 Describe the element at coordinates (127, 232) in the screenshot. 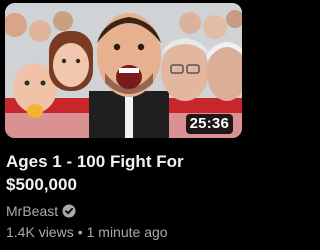

I see `upload-age: 1 minute ago` at that location.